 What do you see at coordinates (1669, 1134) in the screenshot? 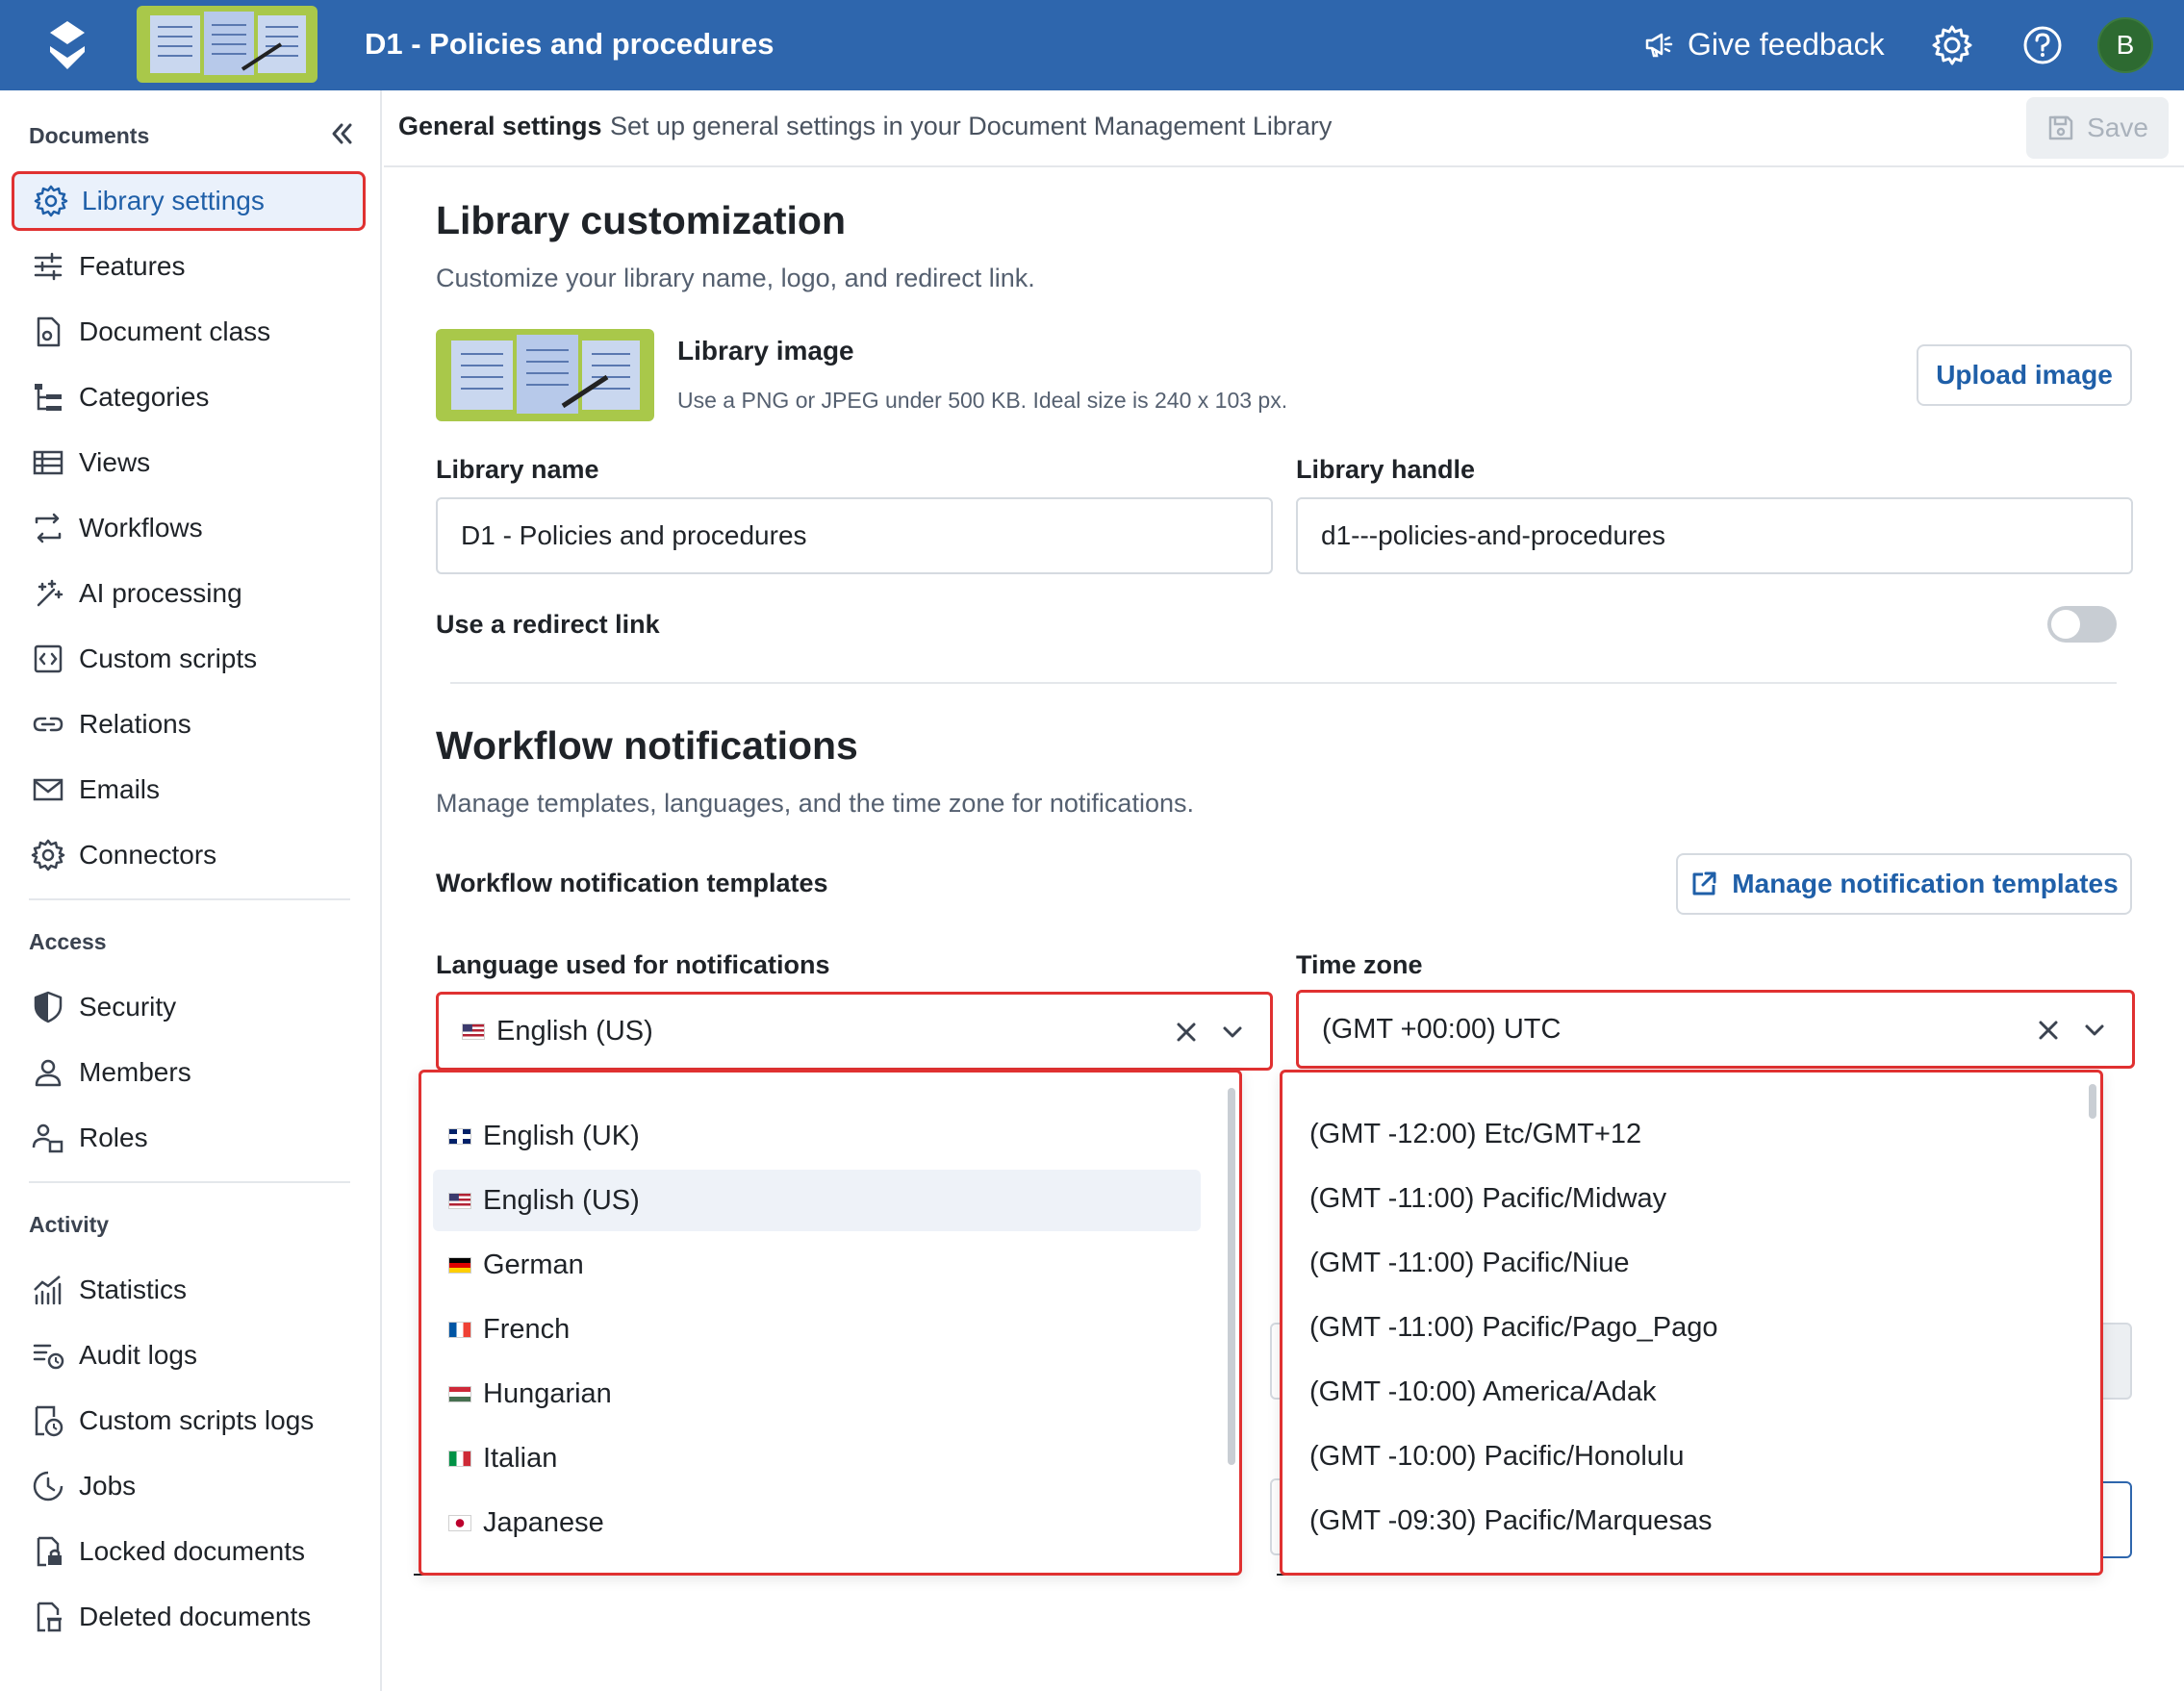
I see `timezone-option: (GMT -12:00) Etc/GMT+12` at bounding box center [1669, 1134].